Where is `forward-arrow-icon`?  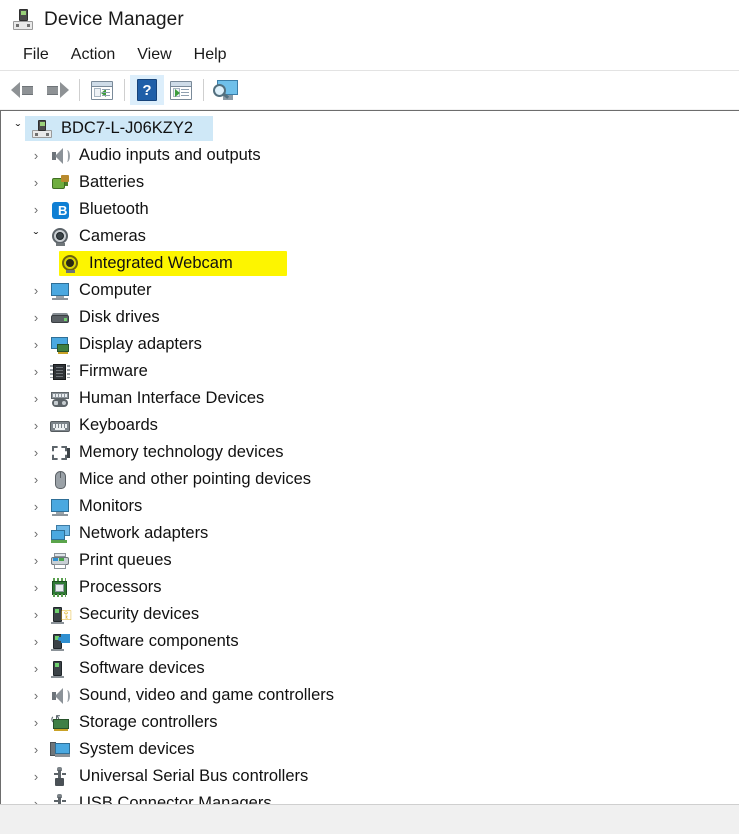
forward-arrow-icon is located at coordinates (57, 90).